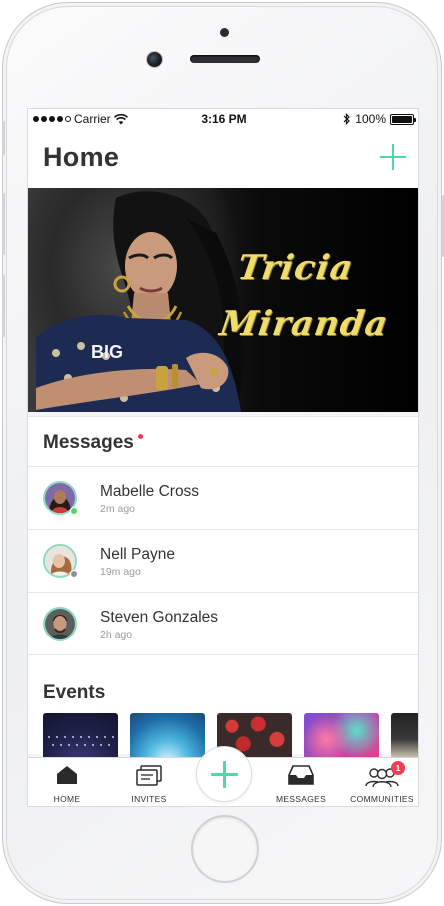 This screenshot has height=906, width=444. Describe the element at coordinates (225, 59) in the screenshot. I see `earpiece-speaker` at that location.